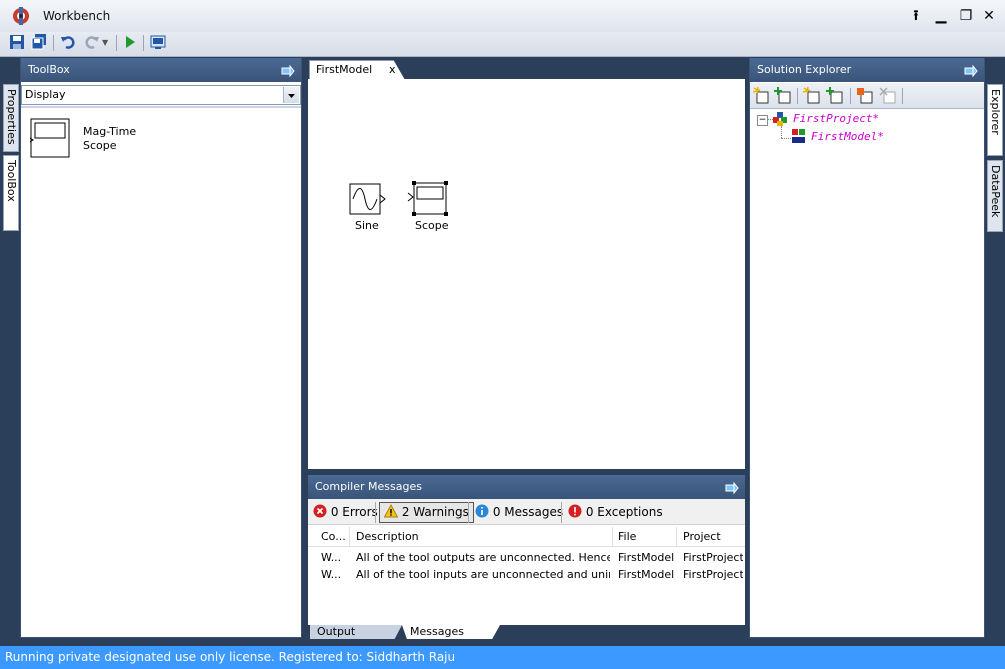 The image size is (1005, 669). I want to click on tab-messages-label: Messages, so click(437, 631).